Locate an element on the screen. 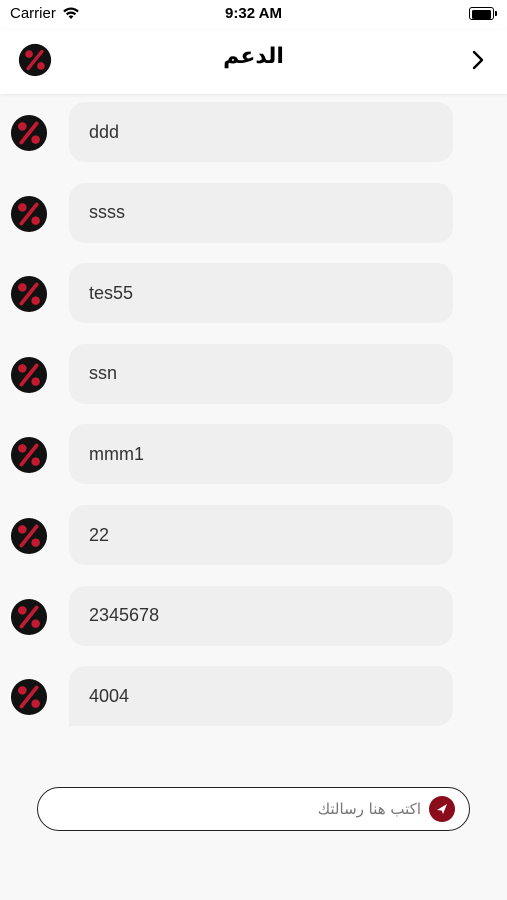 The width and height of the screenshot is (507, 900). message-bubble: ssss is located at coordinates (261, 212).